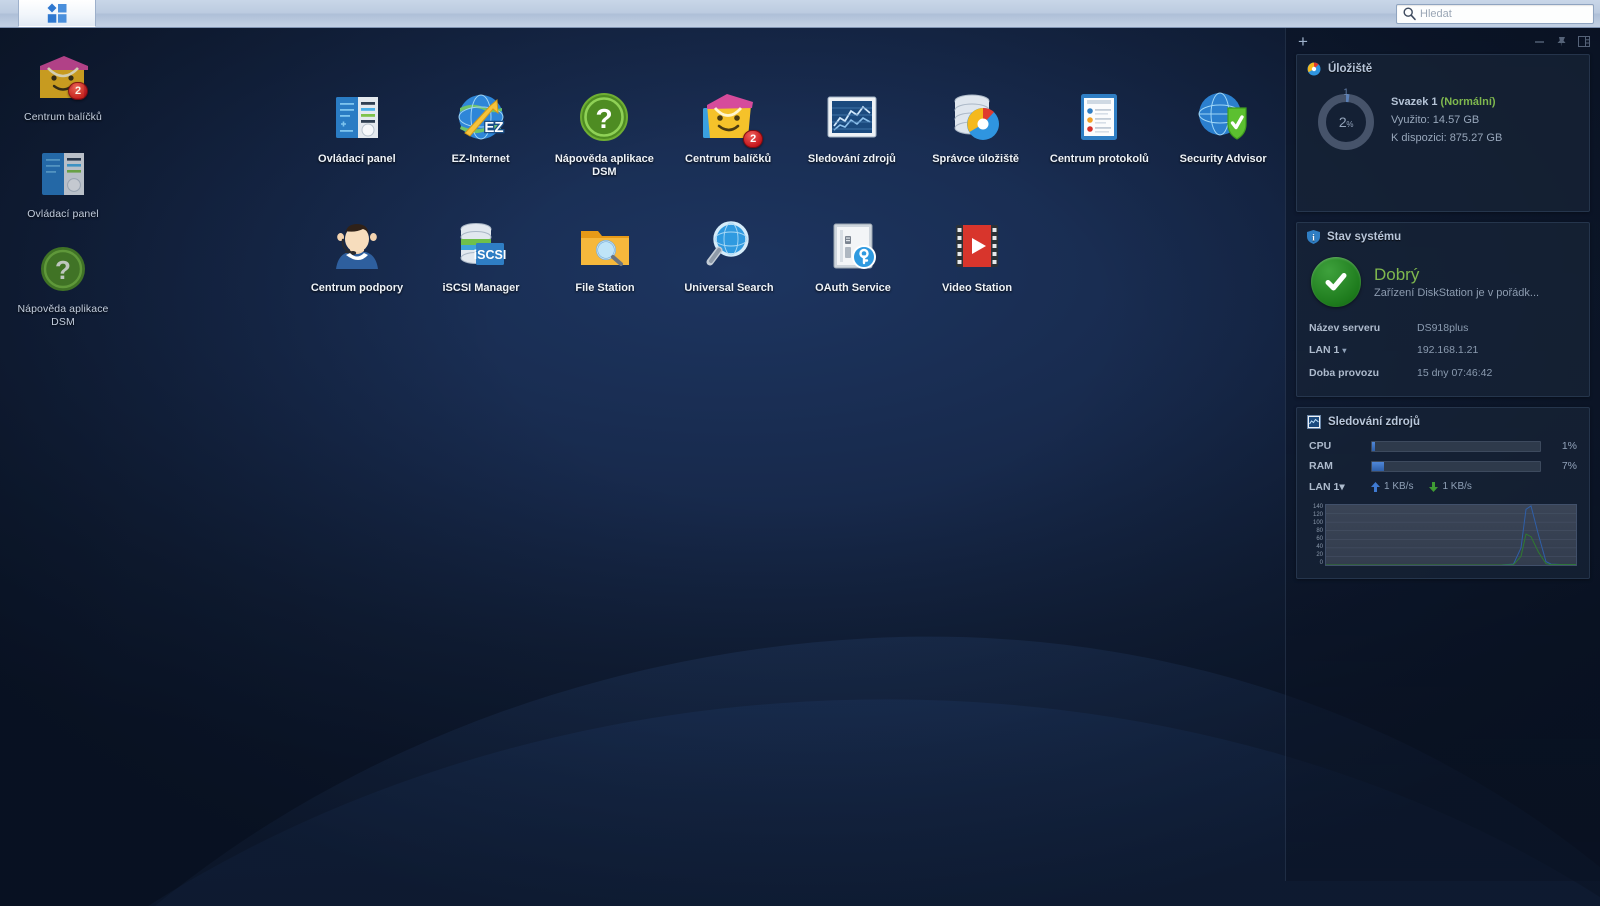 The height and width of the screenshot is (906, 1600). I want to click on storage-used: Využito: 14.57 GB, so click(1435, 120).